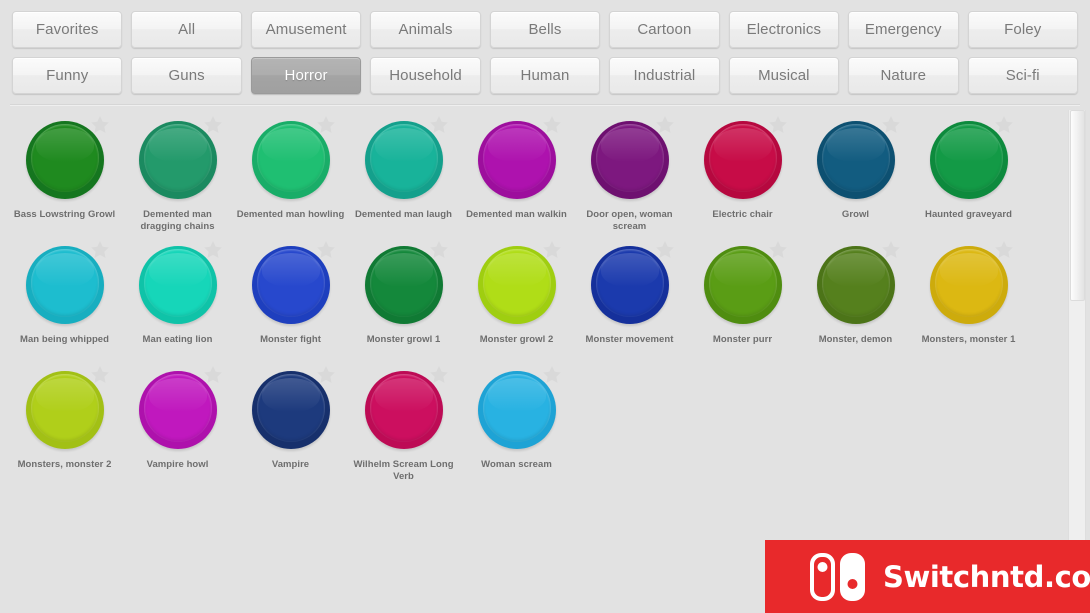 This screenshot has height=613, width=1090. What do you see at coordinates (664, 29) in the screenshot?
I see `category-tab-cartoon: Cartoon` at bounding box center [664, 29].